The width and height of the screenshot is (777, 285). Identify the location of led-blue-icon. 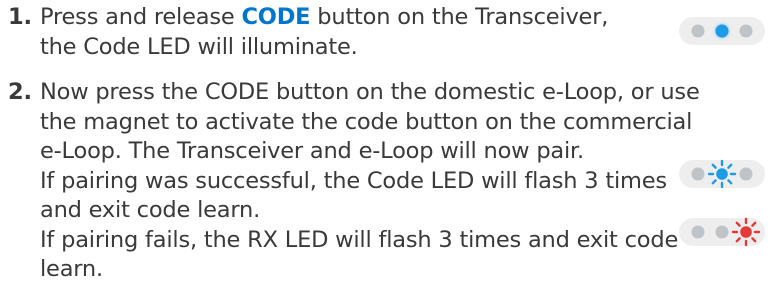
(722, 31).